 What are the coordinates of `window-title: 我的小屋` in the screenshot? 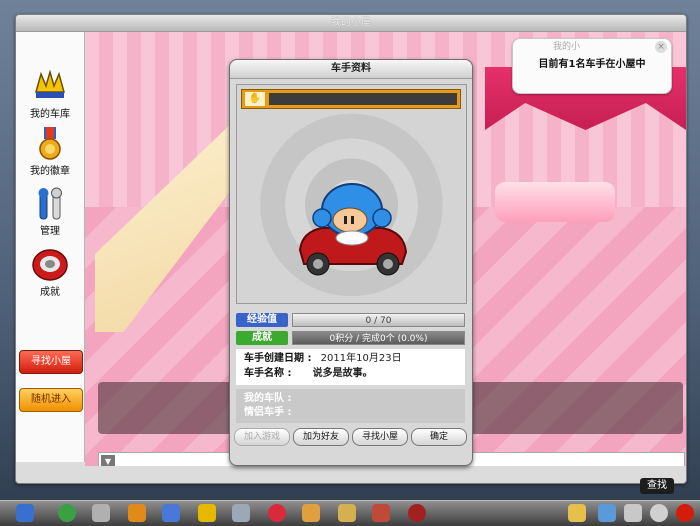 It's located at (351, 23).